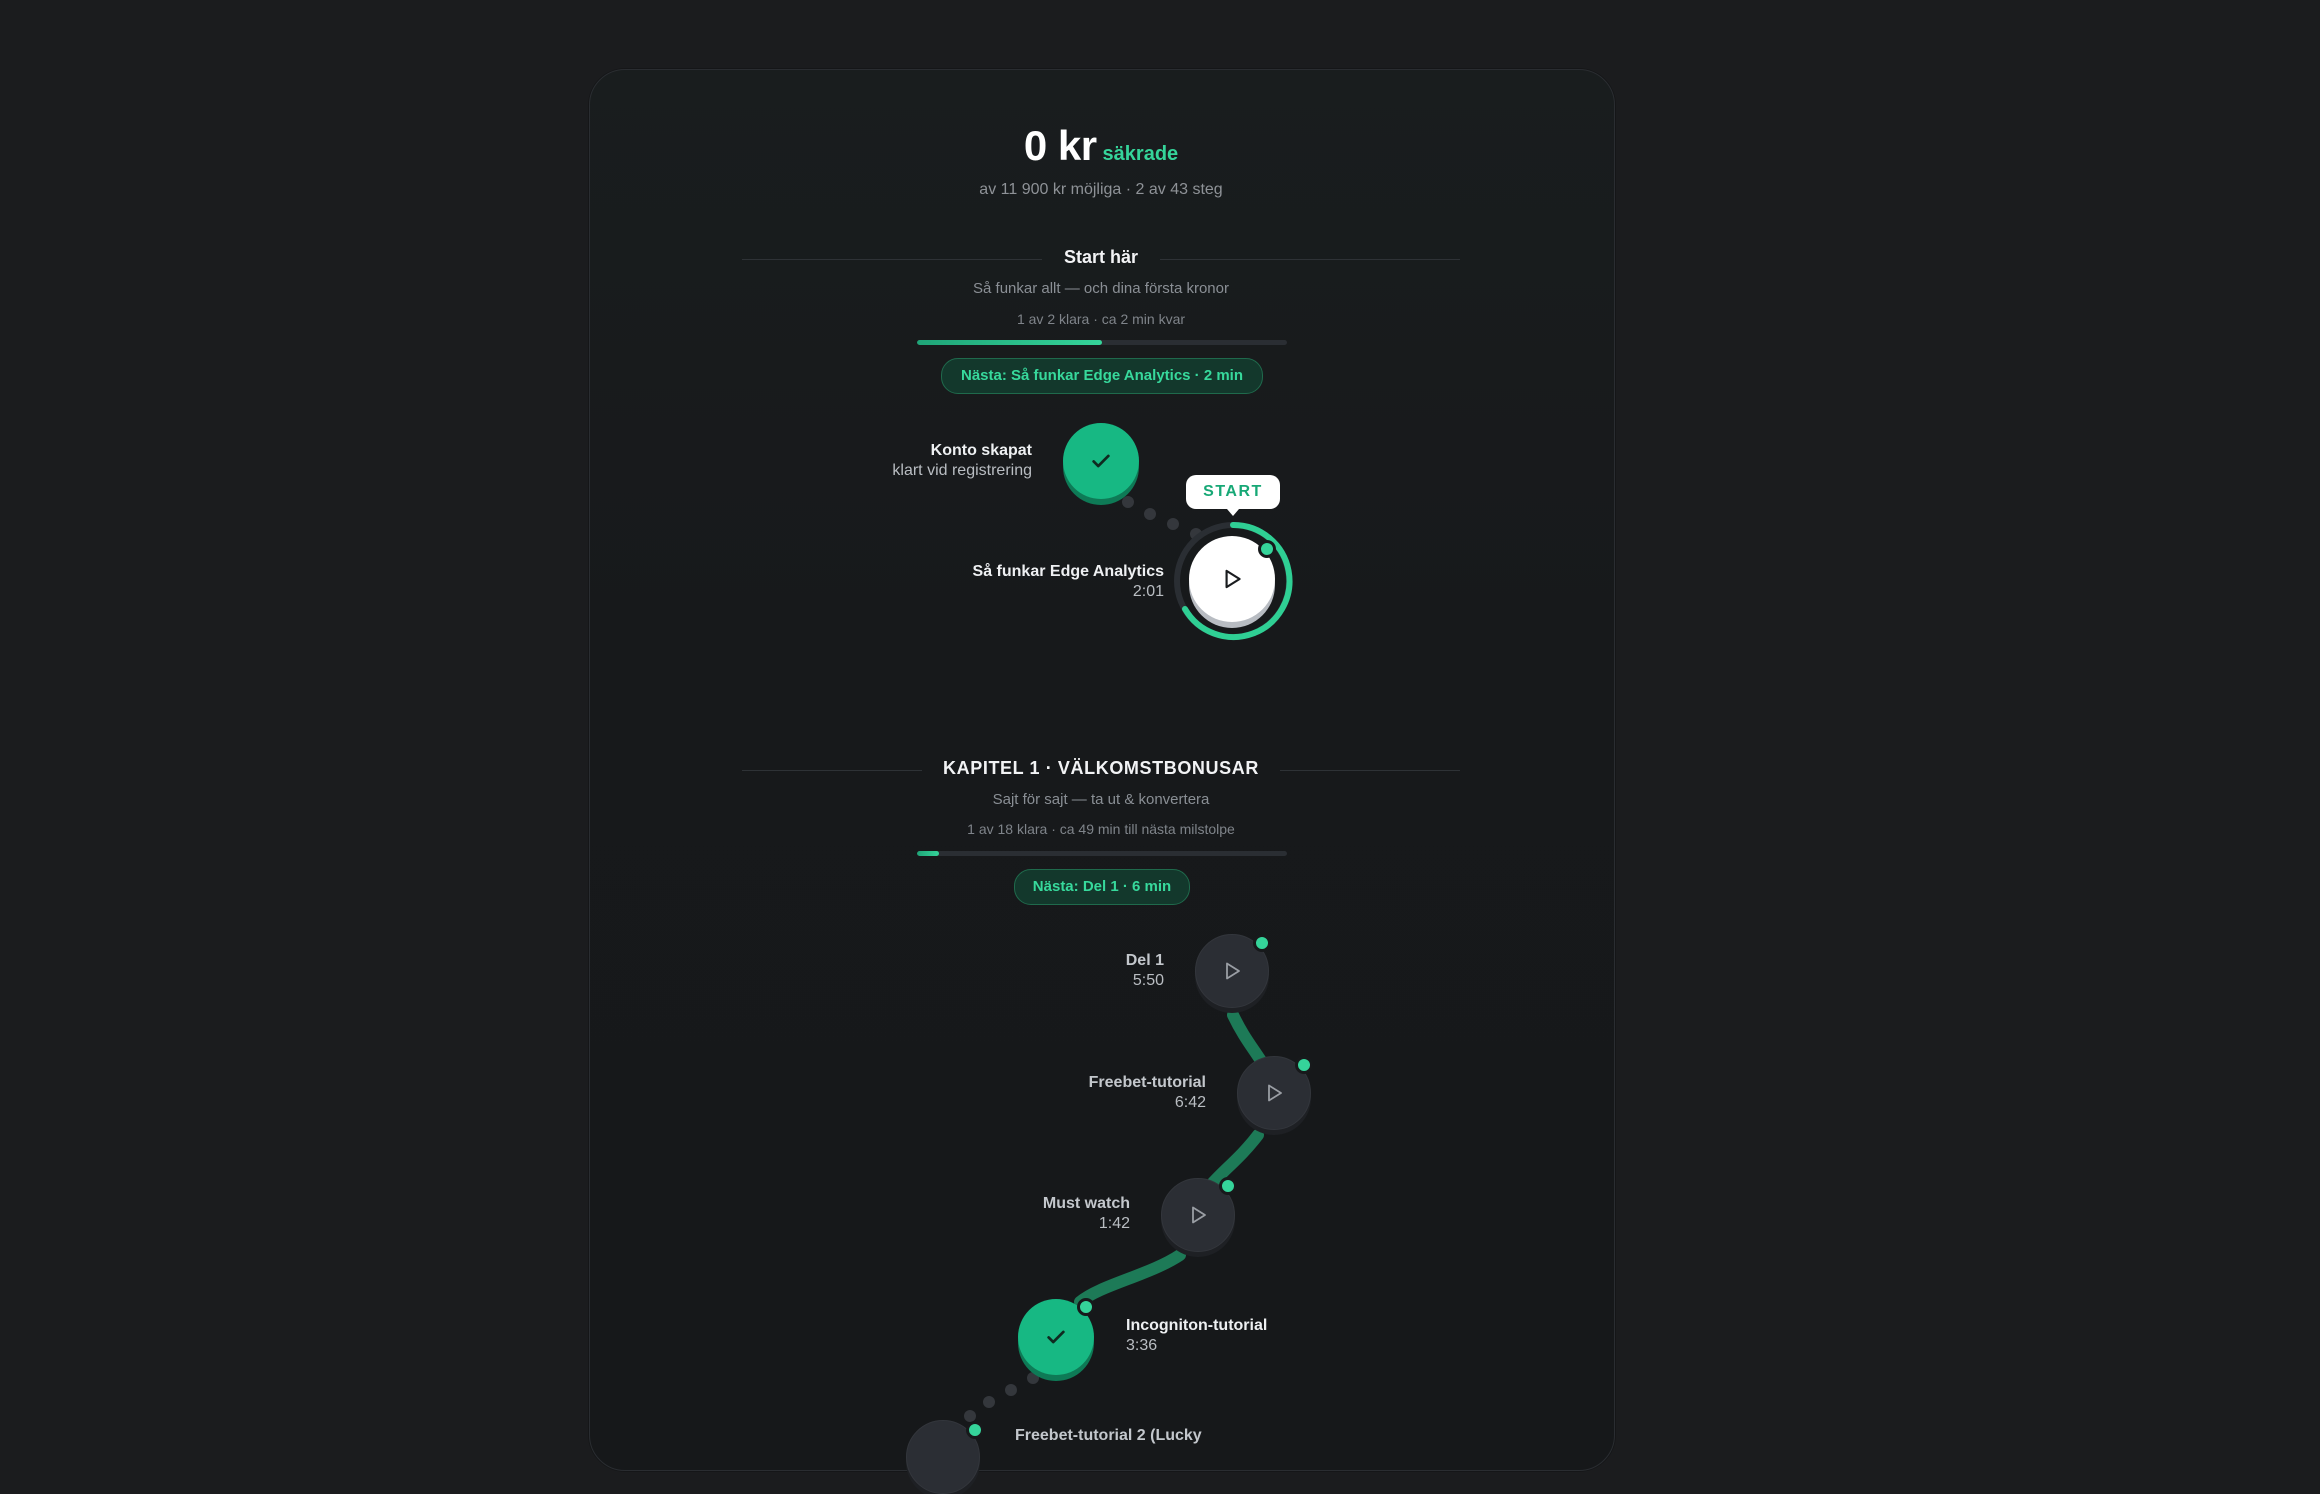  I want to click on step-title: Incogniton-tutorial, so click(1197, 1325).